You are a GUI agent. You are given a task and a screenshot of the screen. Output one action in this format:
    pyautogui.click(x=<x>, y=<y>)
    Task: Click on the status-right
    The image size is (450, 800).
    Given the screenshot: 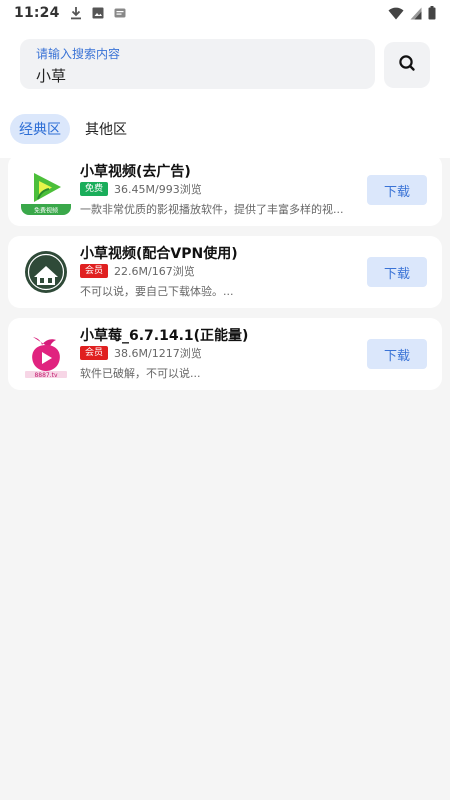 What is the action you would take?
    pyautogui.click(x=412, y=13)
    